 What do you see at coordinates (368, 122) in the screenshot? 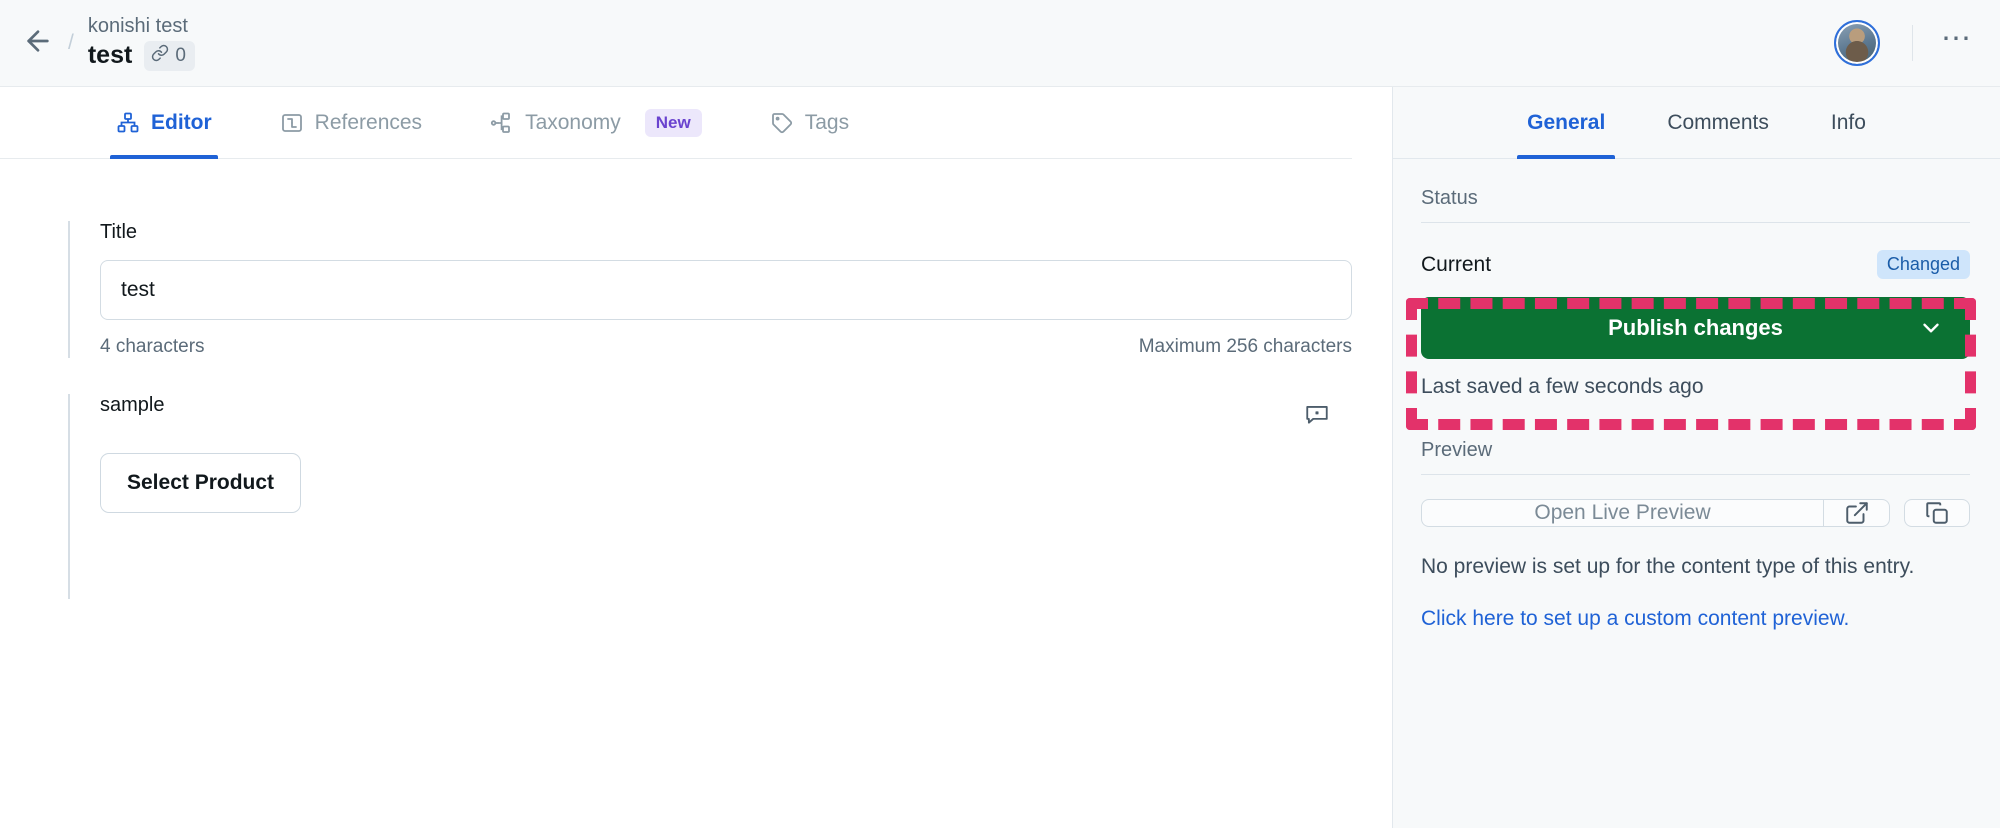
I see `tab-label: References` at bounding box center [368, 122].